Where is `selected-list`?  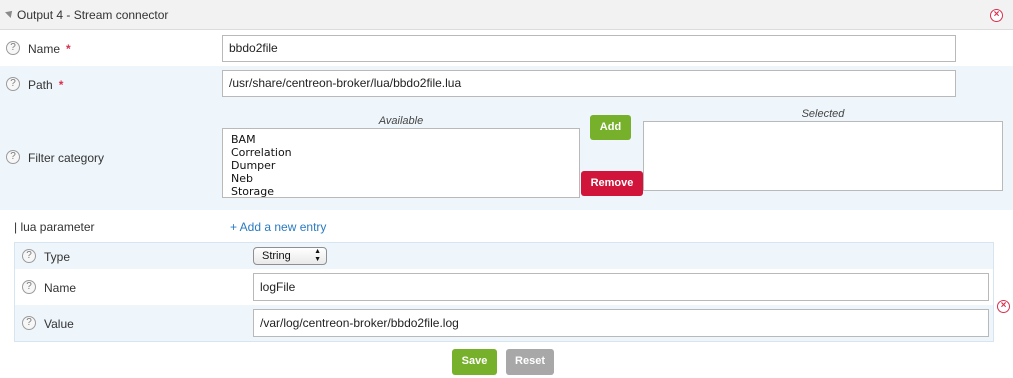
selected-list is located at coordinates (823, 156).